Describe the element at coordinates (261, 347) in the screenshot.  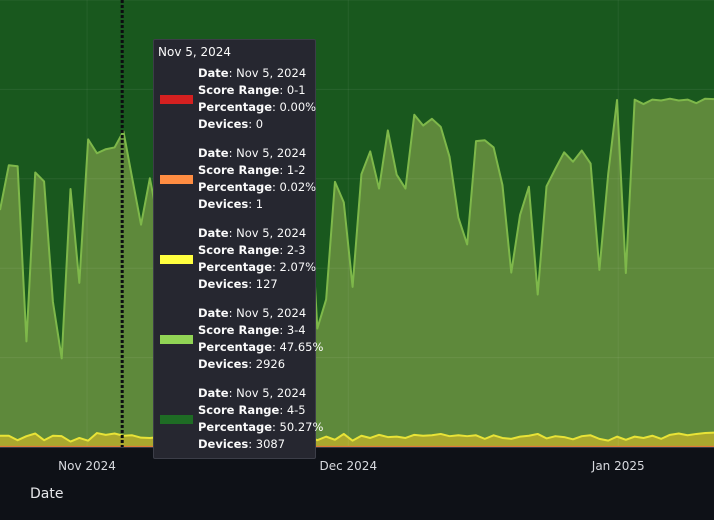
I see `tooltip-field-percentage: Percentage: 47.65%` at that location.